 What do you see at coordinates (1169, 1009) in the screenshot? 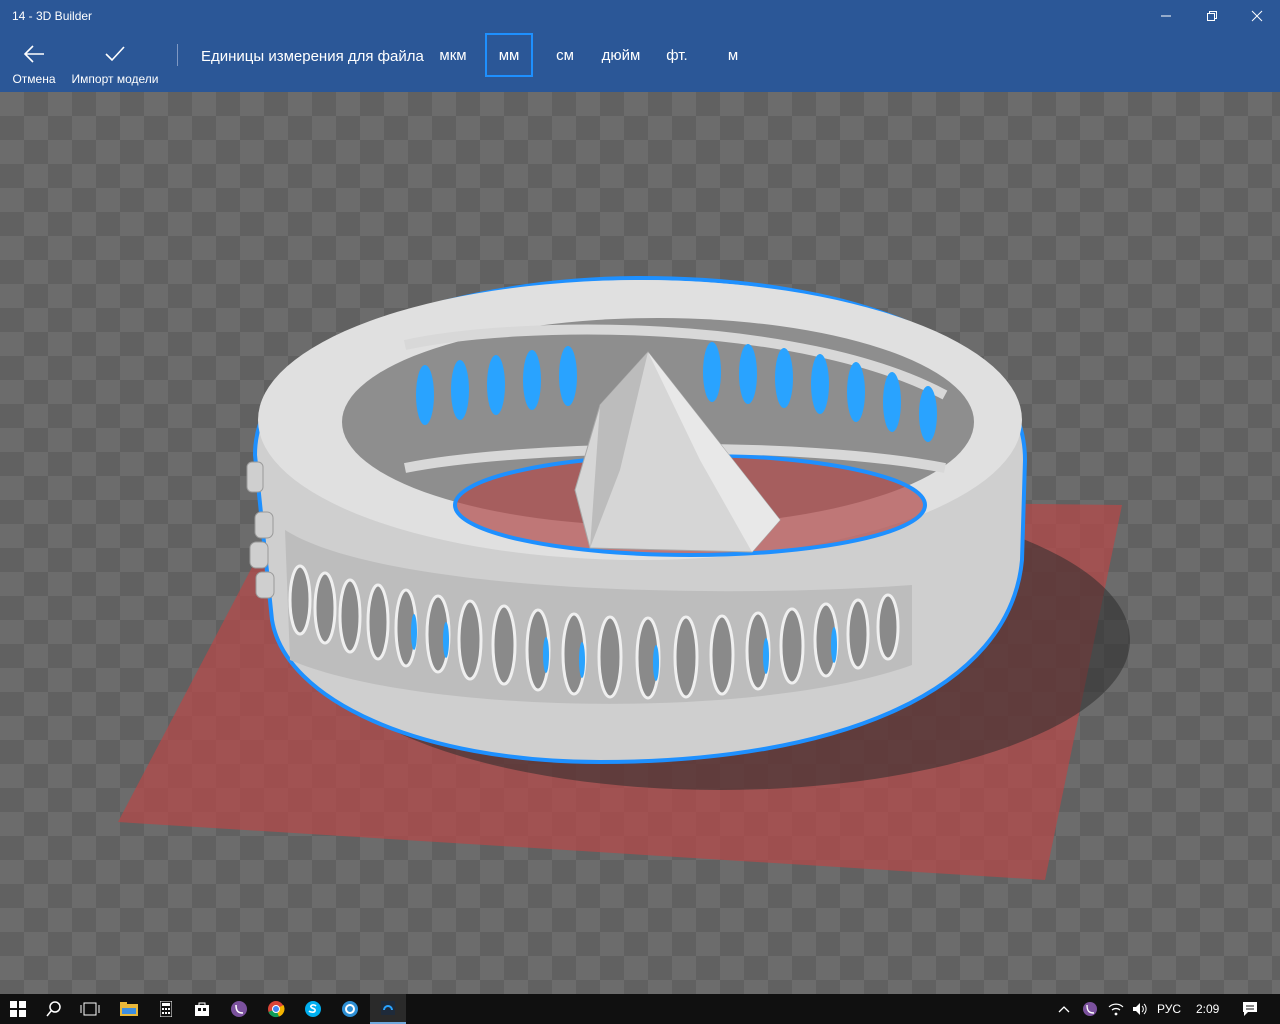
I see `input-language-indicator: РУС` at bounding box center [1169, 1009].